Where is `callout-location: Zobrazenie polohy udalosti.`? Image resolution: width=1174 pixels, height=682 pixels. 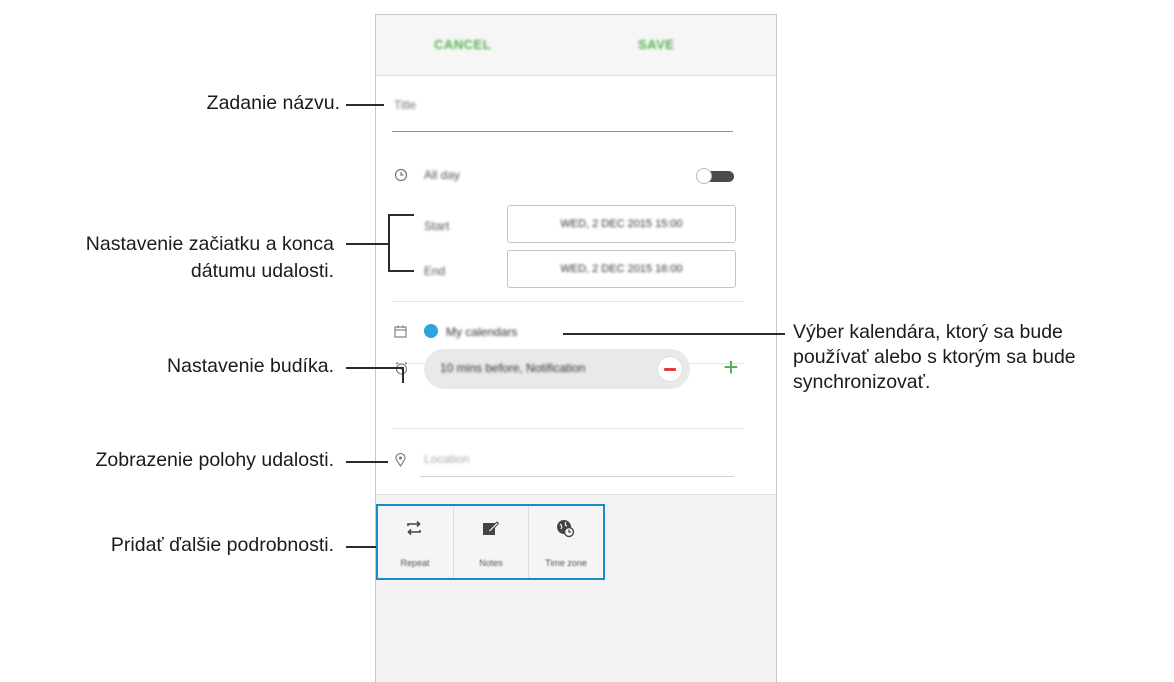 callout-location: Zobrazenie polohy udalosti. is located at coordinates (215, 460).